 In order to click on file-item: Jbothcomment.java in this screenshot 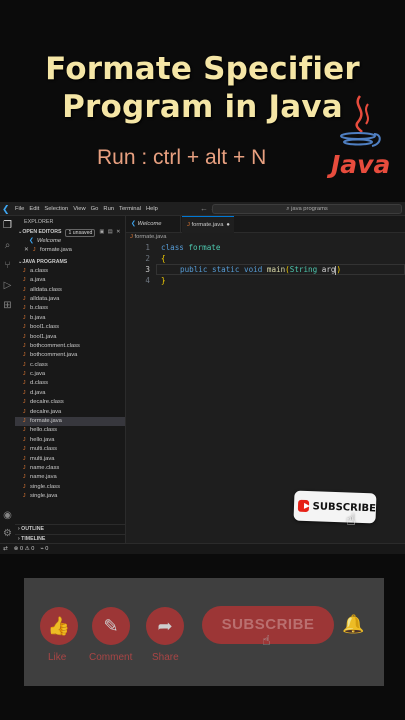, I will do `click(70, 355)`.